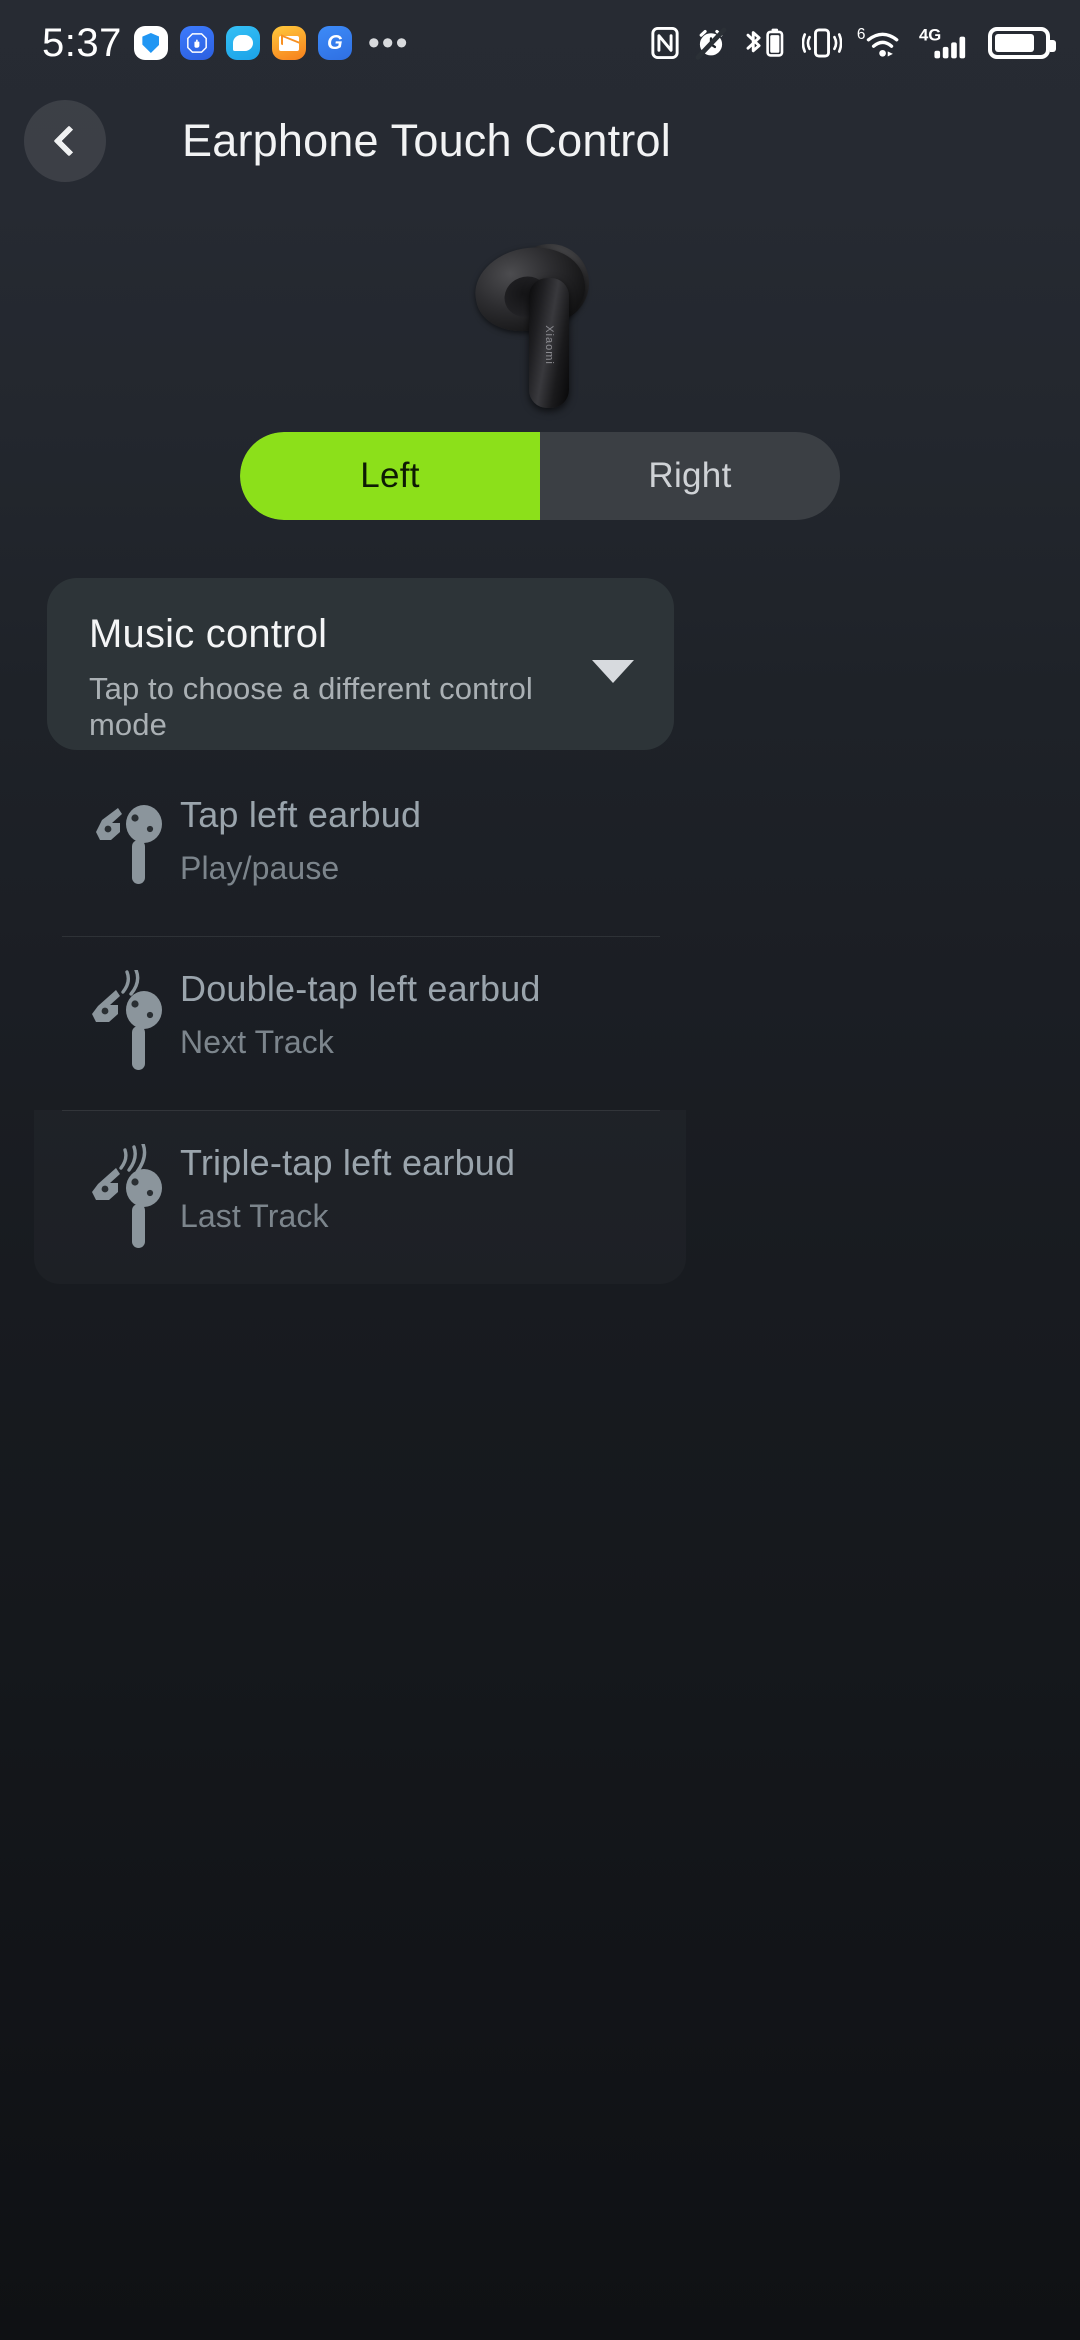 The width and height of the screenshot is (1080, 2340). I want to click on battery-icon, so click(1022, 43).